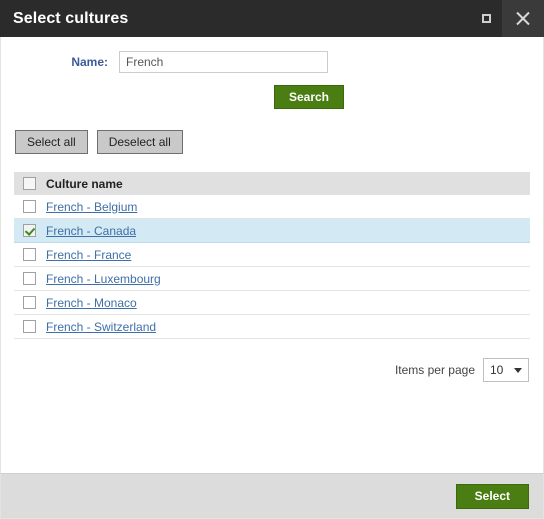  What do you see at coordinates (84, 183) in the screenshot?
I see `column-header-culture-name: Culture name` at bounding box center [84, 183].